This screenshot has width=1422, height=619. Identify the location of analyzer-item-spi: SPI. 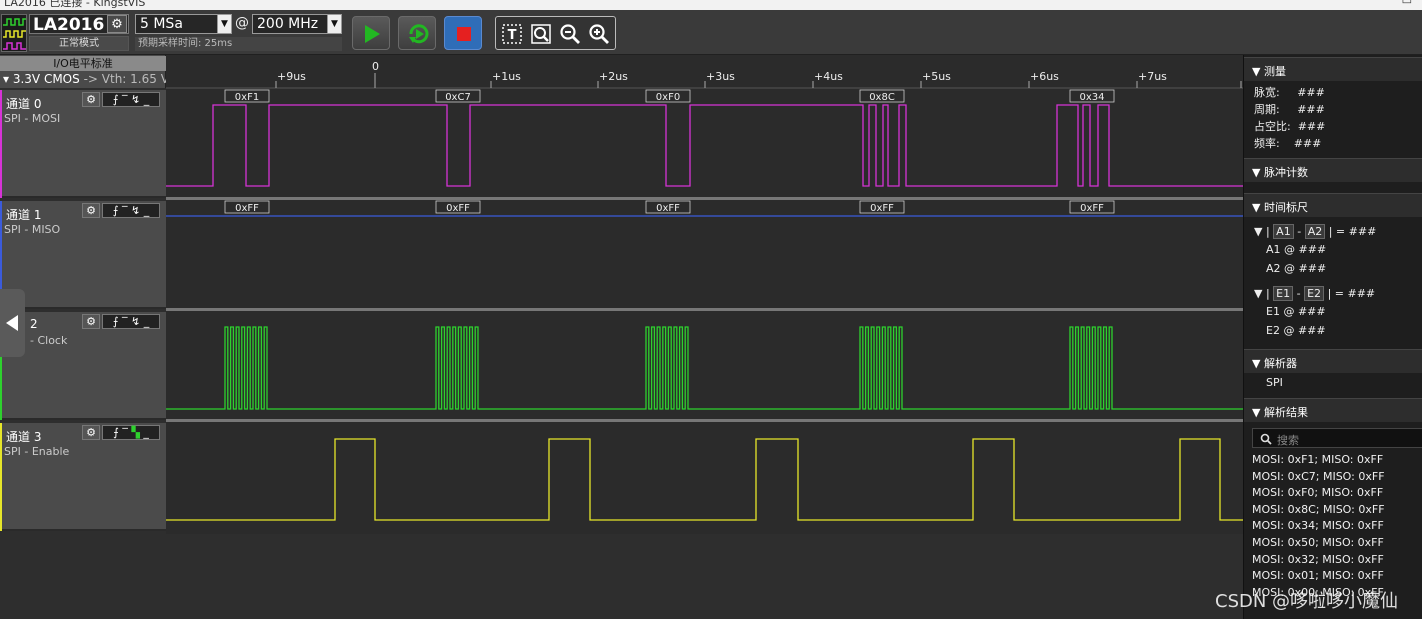
(1274, 382).